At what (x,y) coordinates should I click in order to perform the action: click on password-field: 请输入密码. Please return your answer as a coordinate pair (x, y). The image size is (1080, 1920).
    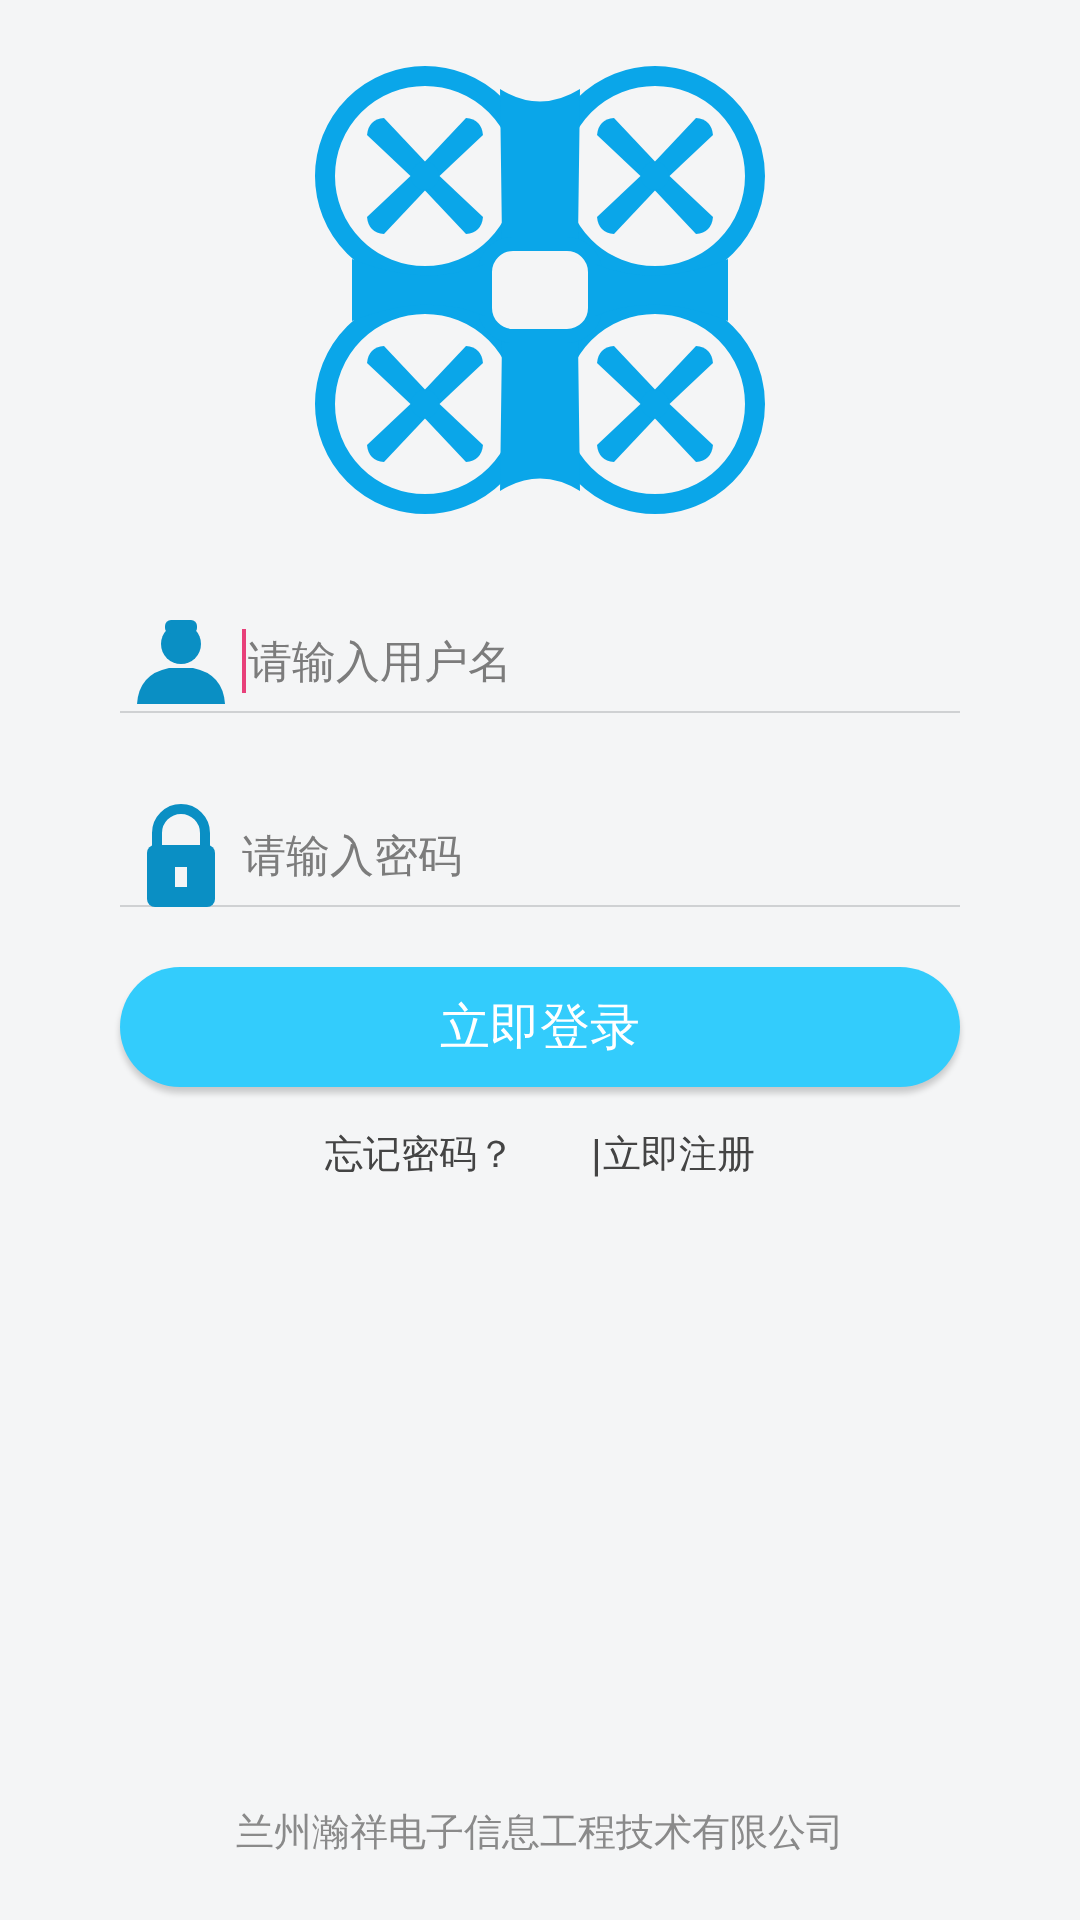
    Looking at the image, I should click on (594, 855).